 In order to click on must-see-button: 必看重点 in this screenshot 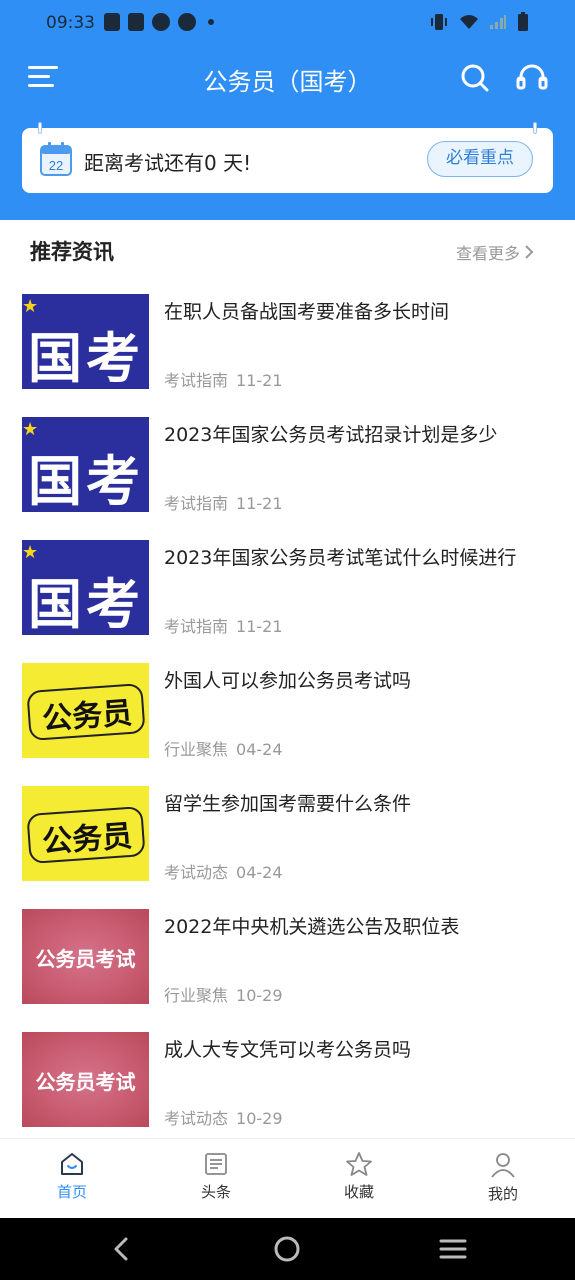, I will do `click(480, 159)`.